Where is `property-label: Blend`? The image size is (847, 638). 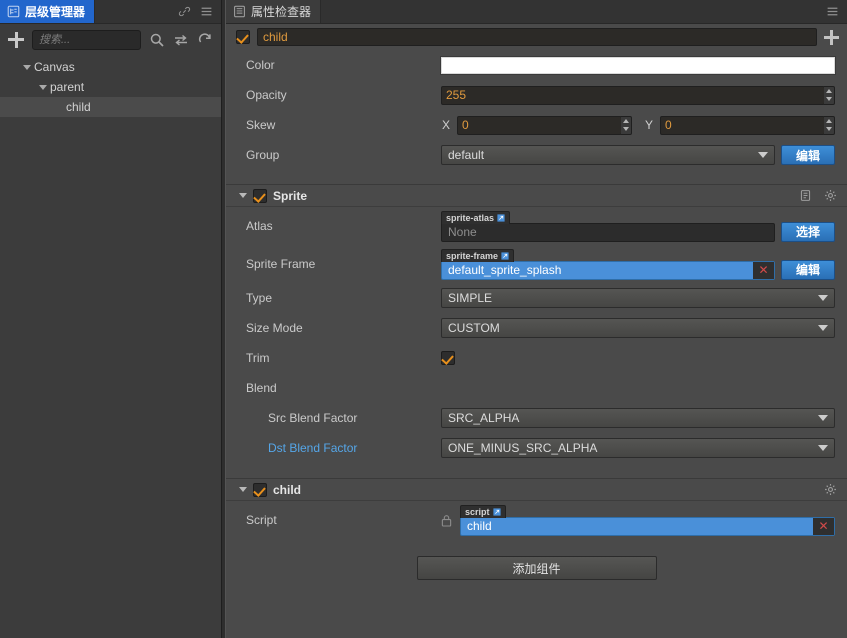 property-label: Blend is located at coordinates (261, 388).